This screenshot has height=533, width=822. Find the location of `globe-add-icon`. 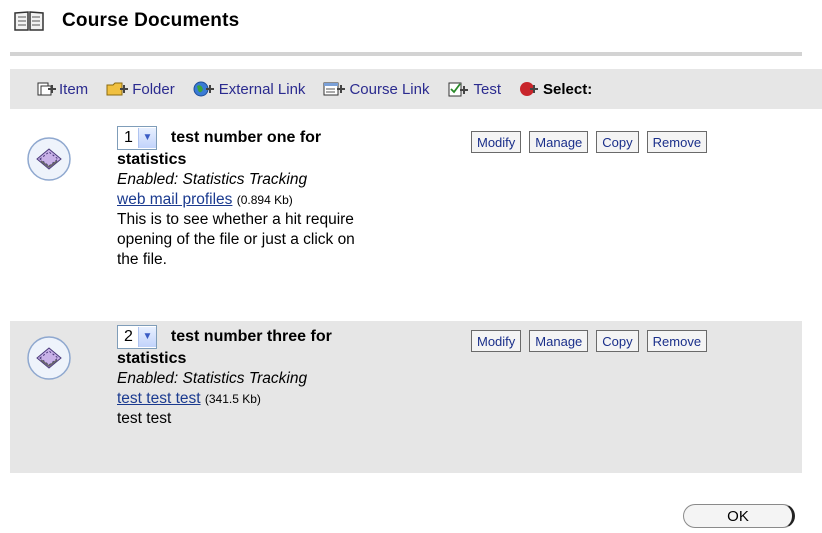

globe-add-icon is located at coordinates (203, 89).